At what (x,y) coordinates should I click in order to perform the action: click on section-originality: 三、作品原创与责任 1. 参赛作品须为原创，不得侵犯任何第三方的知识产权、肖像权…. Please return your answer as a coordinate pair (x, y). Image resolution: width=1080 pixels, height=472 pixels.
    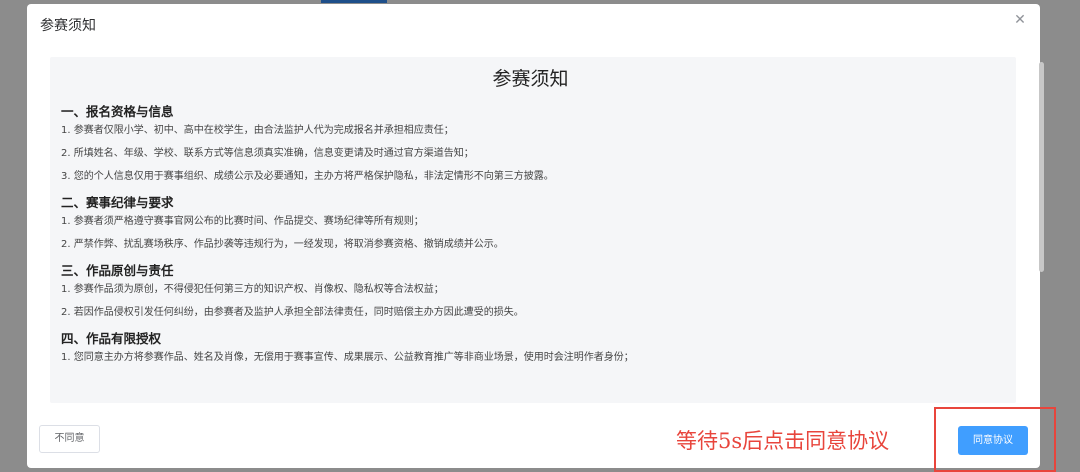
    Looking at the image, I should click on (530, 290).